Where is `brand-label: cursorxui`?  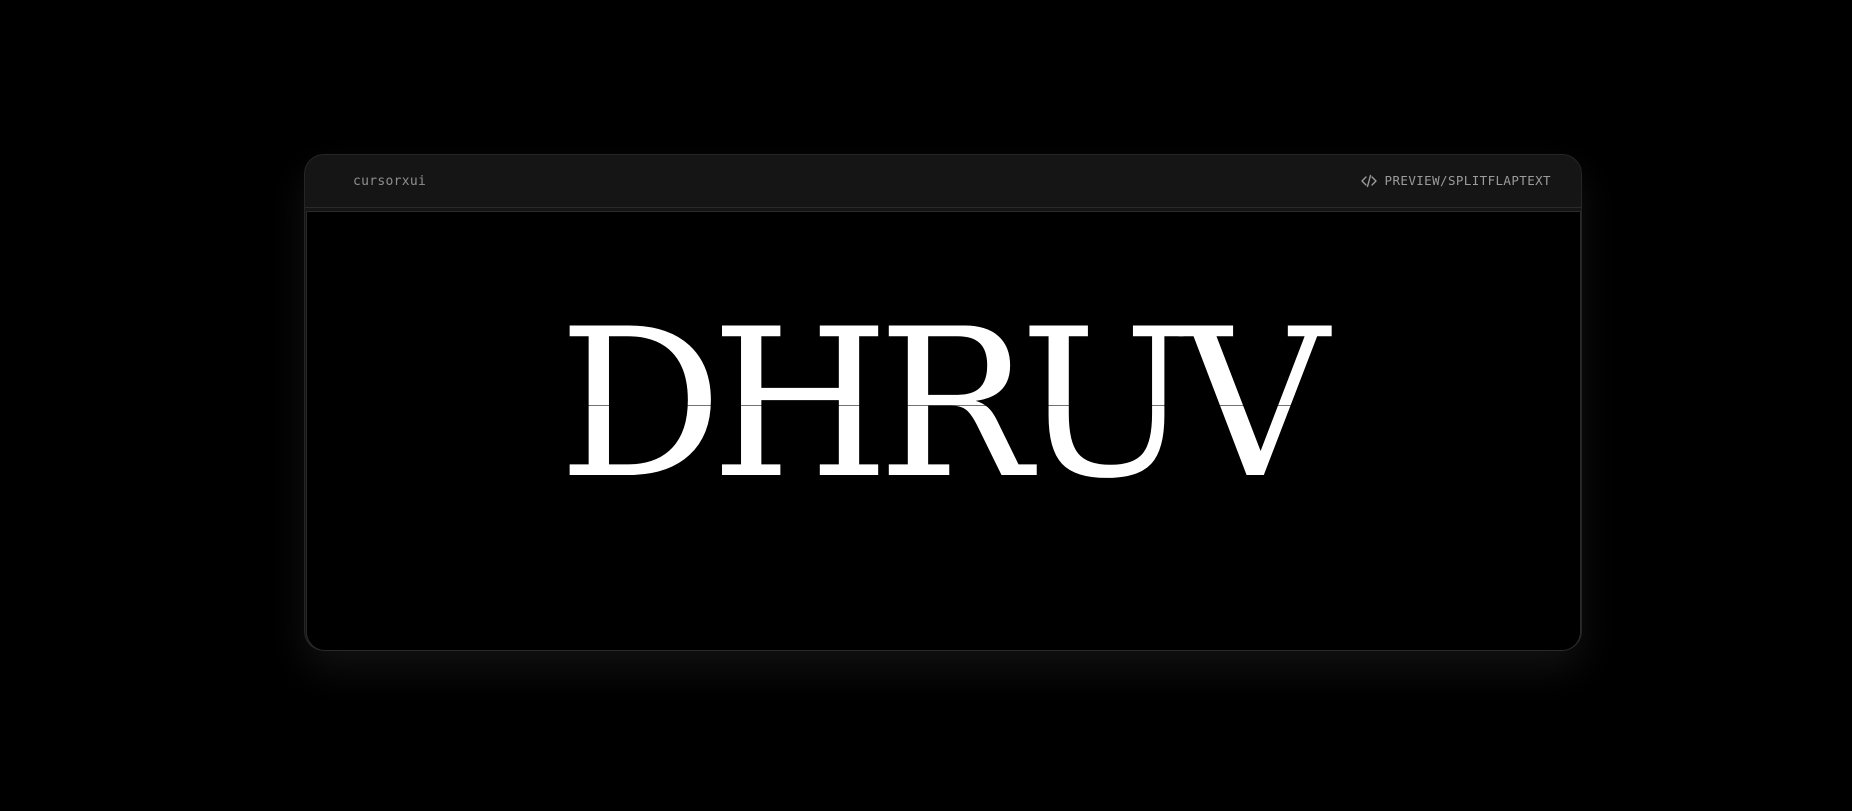
brand-label: cursorxui is located at coordinates (390, 181).